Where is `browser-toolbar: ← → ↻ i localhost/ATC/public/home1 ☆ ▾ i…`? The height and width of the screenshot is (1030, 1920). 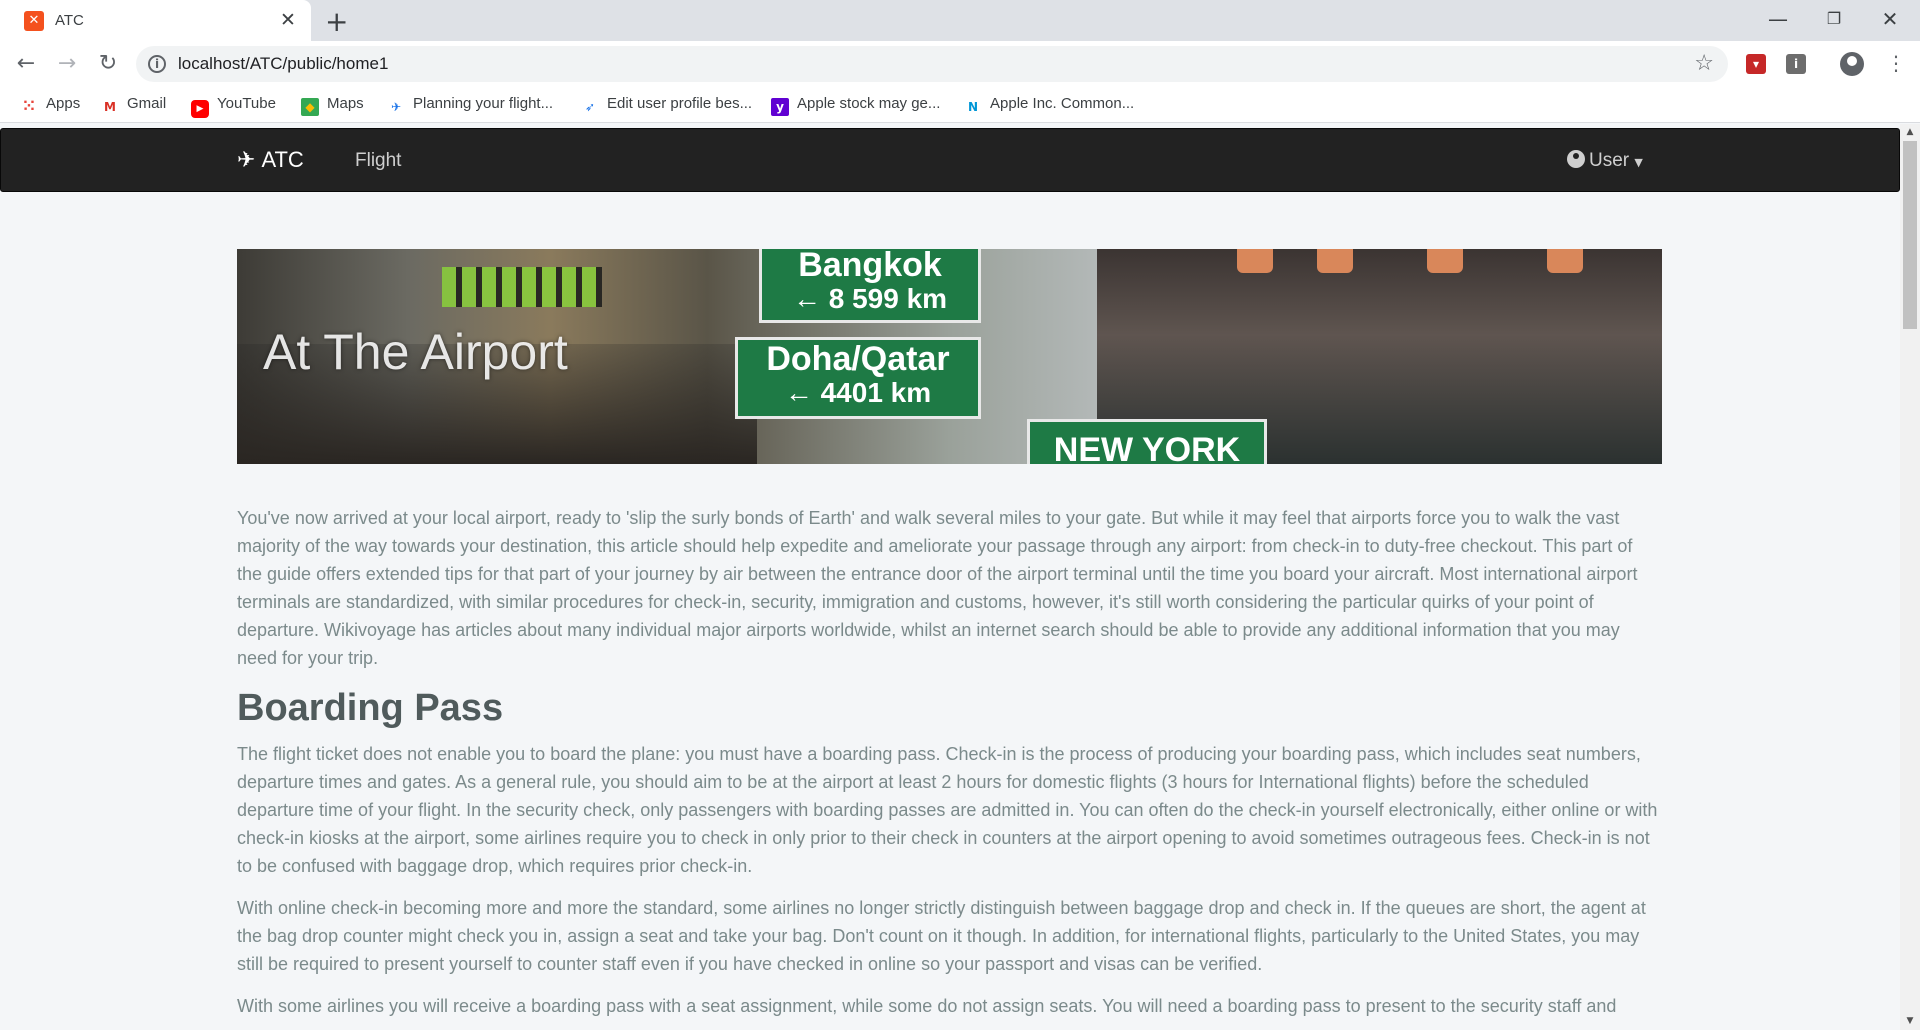
browser-toolbar: ← → ↻ i localhost/ATC/public/home1 ☆ ▾ i… is located at coordinates (960, 64).